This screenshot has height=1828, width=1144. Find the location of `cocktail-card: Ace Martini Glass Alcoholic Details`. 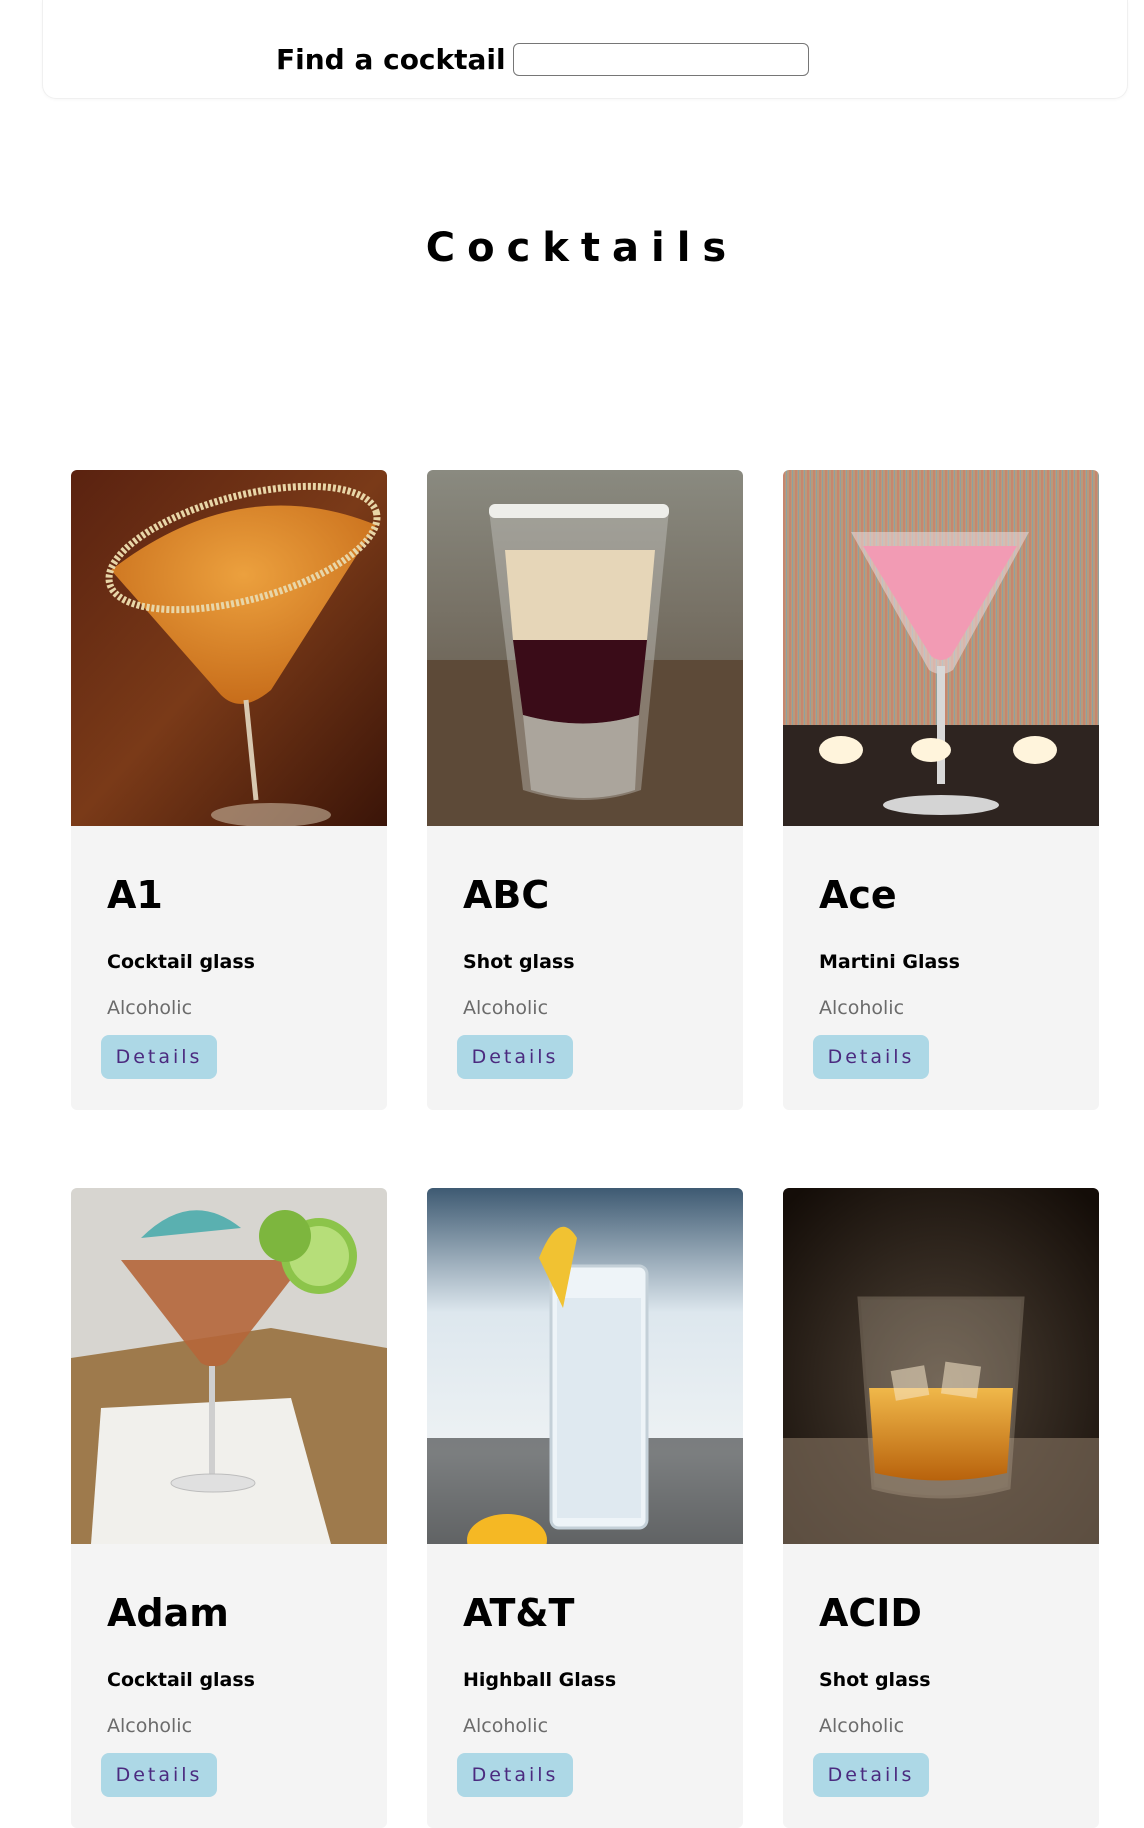

cocktail-card: Ace Martini Glass Alcoholic Details is located at coordinates (941, 790).